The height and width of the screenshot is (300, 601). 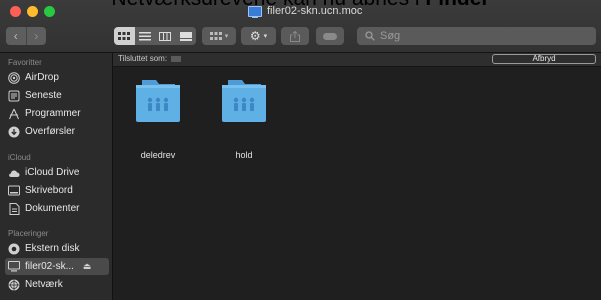 I want to click on sidebar-item-label: Overførsler, so click(x=50, y=131).